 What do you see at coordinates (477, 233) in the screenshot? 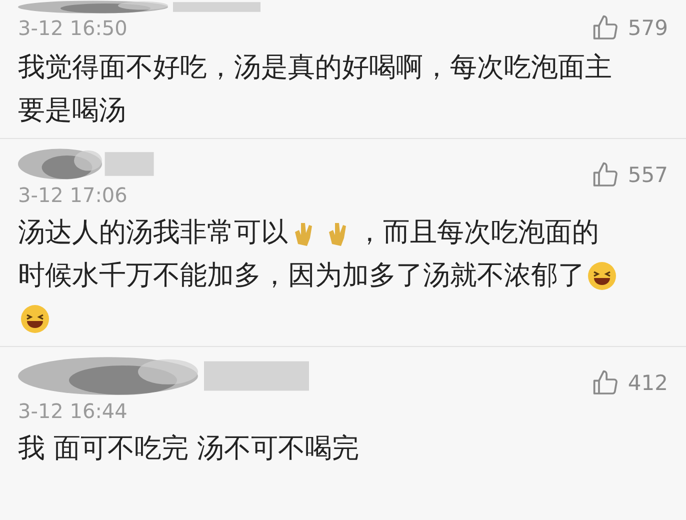
I see `comment-text: ，而且每次吃泡面的` at bounding box center [477, 233].